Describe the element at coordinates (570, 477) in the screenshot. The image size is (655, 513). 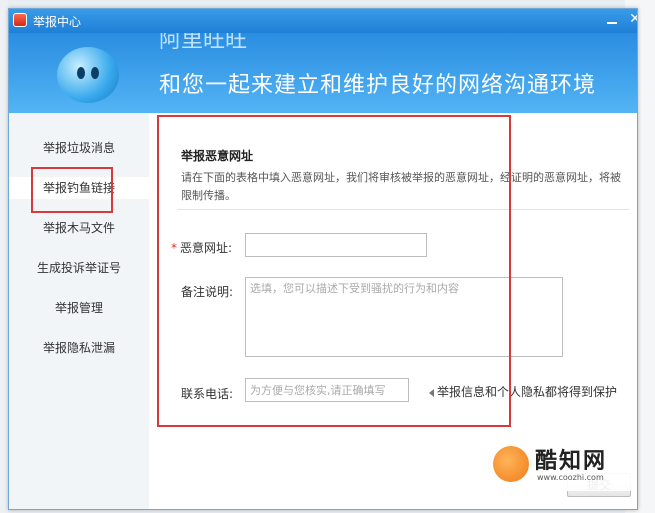
I see `watermark-url: www.coozhi.com` at that location.